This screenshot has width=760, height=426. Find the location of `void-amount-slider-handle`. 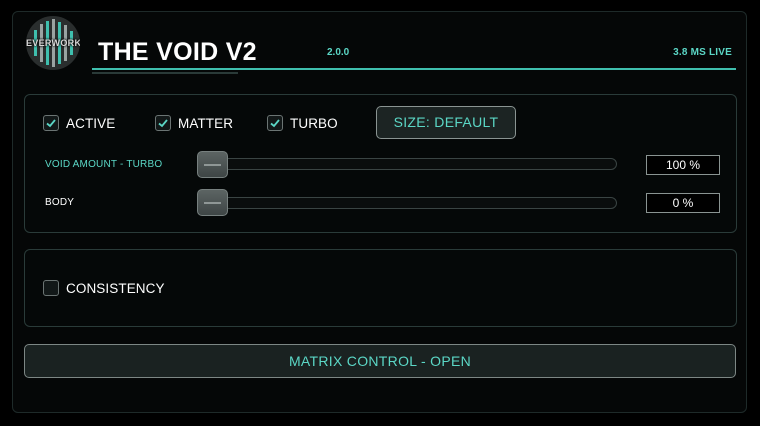

void-amount-slider-handle is located at coordinates (212, 164).